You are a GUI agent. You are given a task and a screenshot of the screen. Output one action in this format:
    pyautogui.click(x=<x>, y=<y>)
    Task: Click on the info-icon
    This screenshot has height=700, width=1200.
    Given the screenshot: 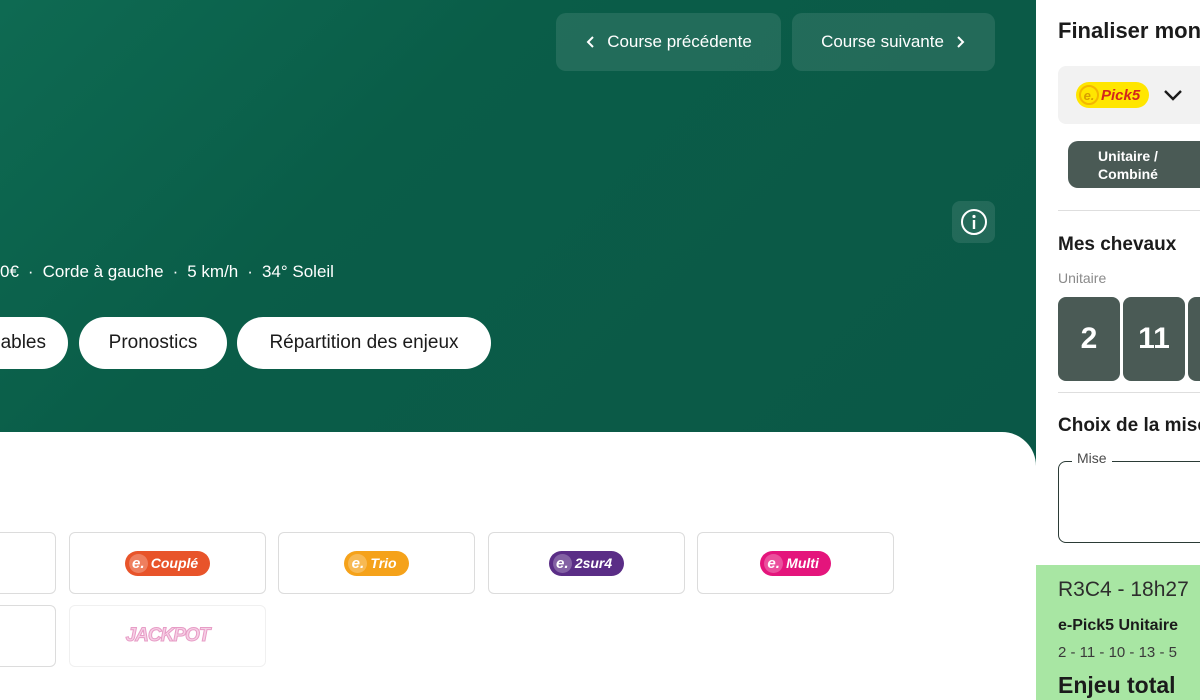 What is the action you would take?
    pyautogui.click(x=973, y=222)
    